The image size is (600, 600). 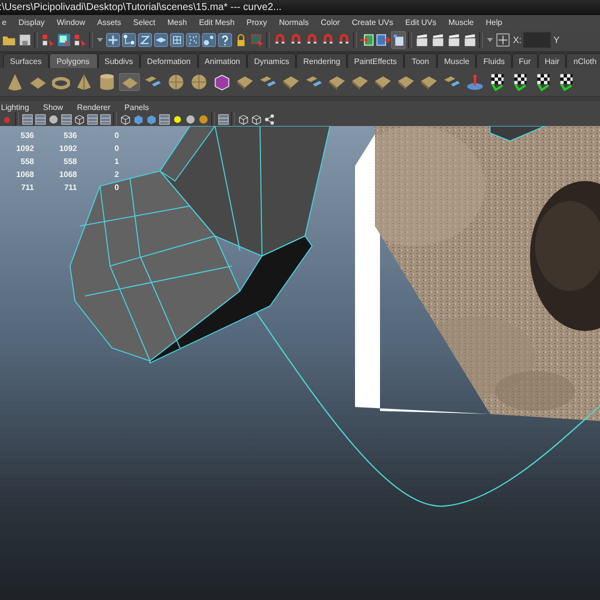 What do you see at coordinates (24, 174) in the screenshot?
I see `statistic-value: 1068` at bounding box center [24, 174].